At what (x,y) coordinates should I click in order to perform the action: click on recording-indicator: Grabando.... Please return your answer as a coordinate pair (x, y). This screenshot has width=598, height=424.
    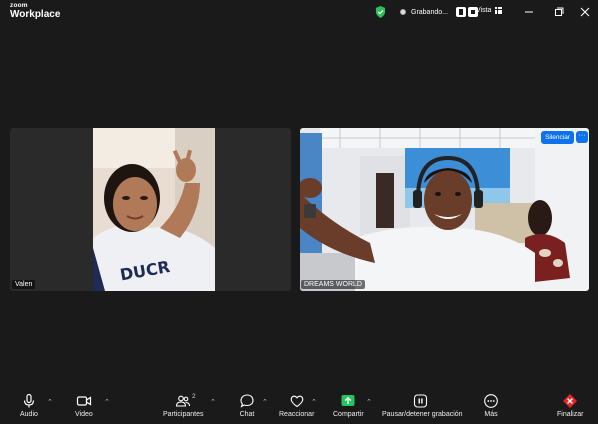
    Looking at the image, I should click on (426, 12).